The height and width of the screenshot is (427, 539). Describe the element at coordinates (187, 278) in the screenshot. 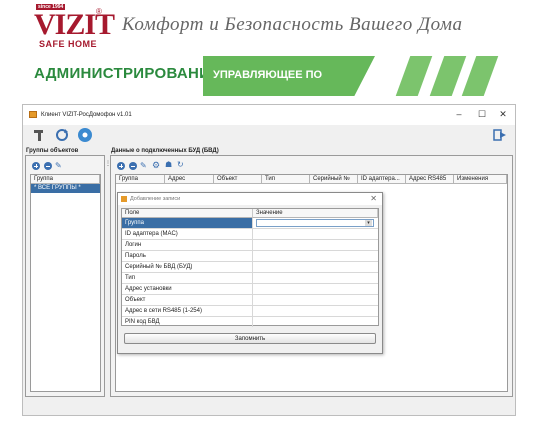

I see `field-label: Тип` at that location.